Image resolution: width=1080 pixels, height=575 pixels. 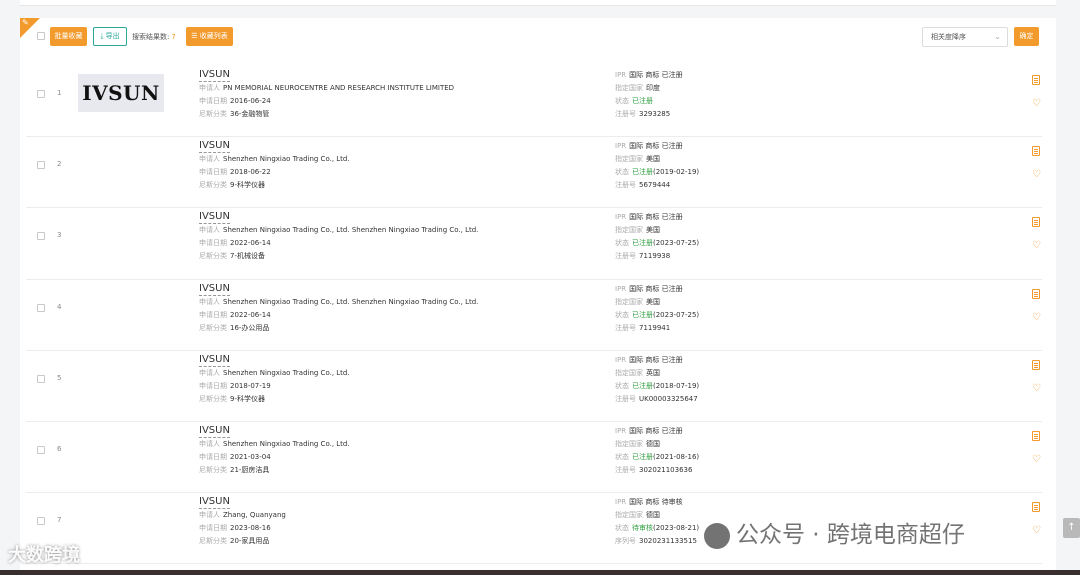 I want to click on favorite-list-button: ☰ 收藏列表, so click(x=209, y=36).